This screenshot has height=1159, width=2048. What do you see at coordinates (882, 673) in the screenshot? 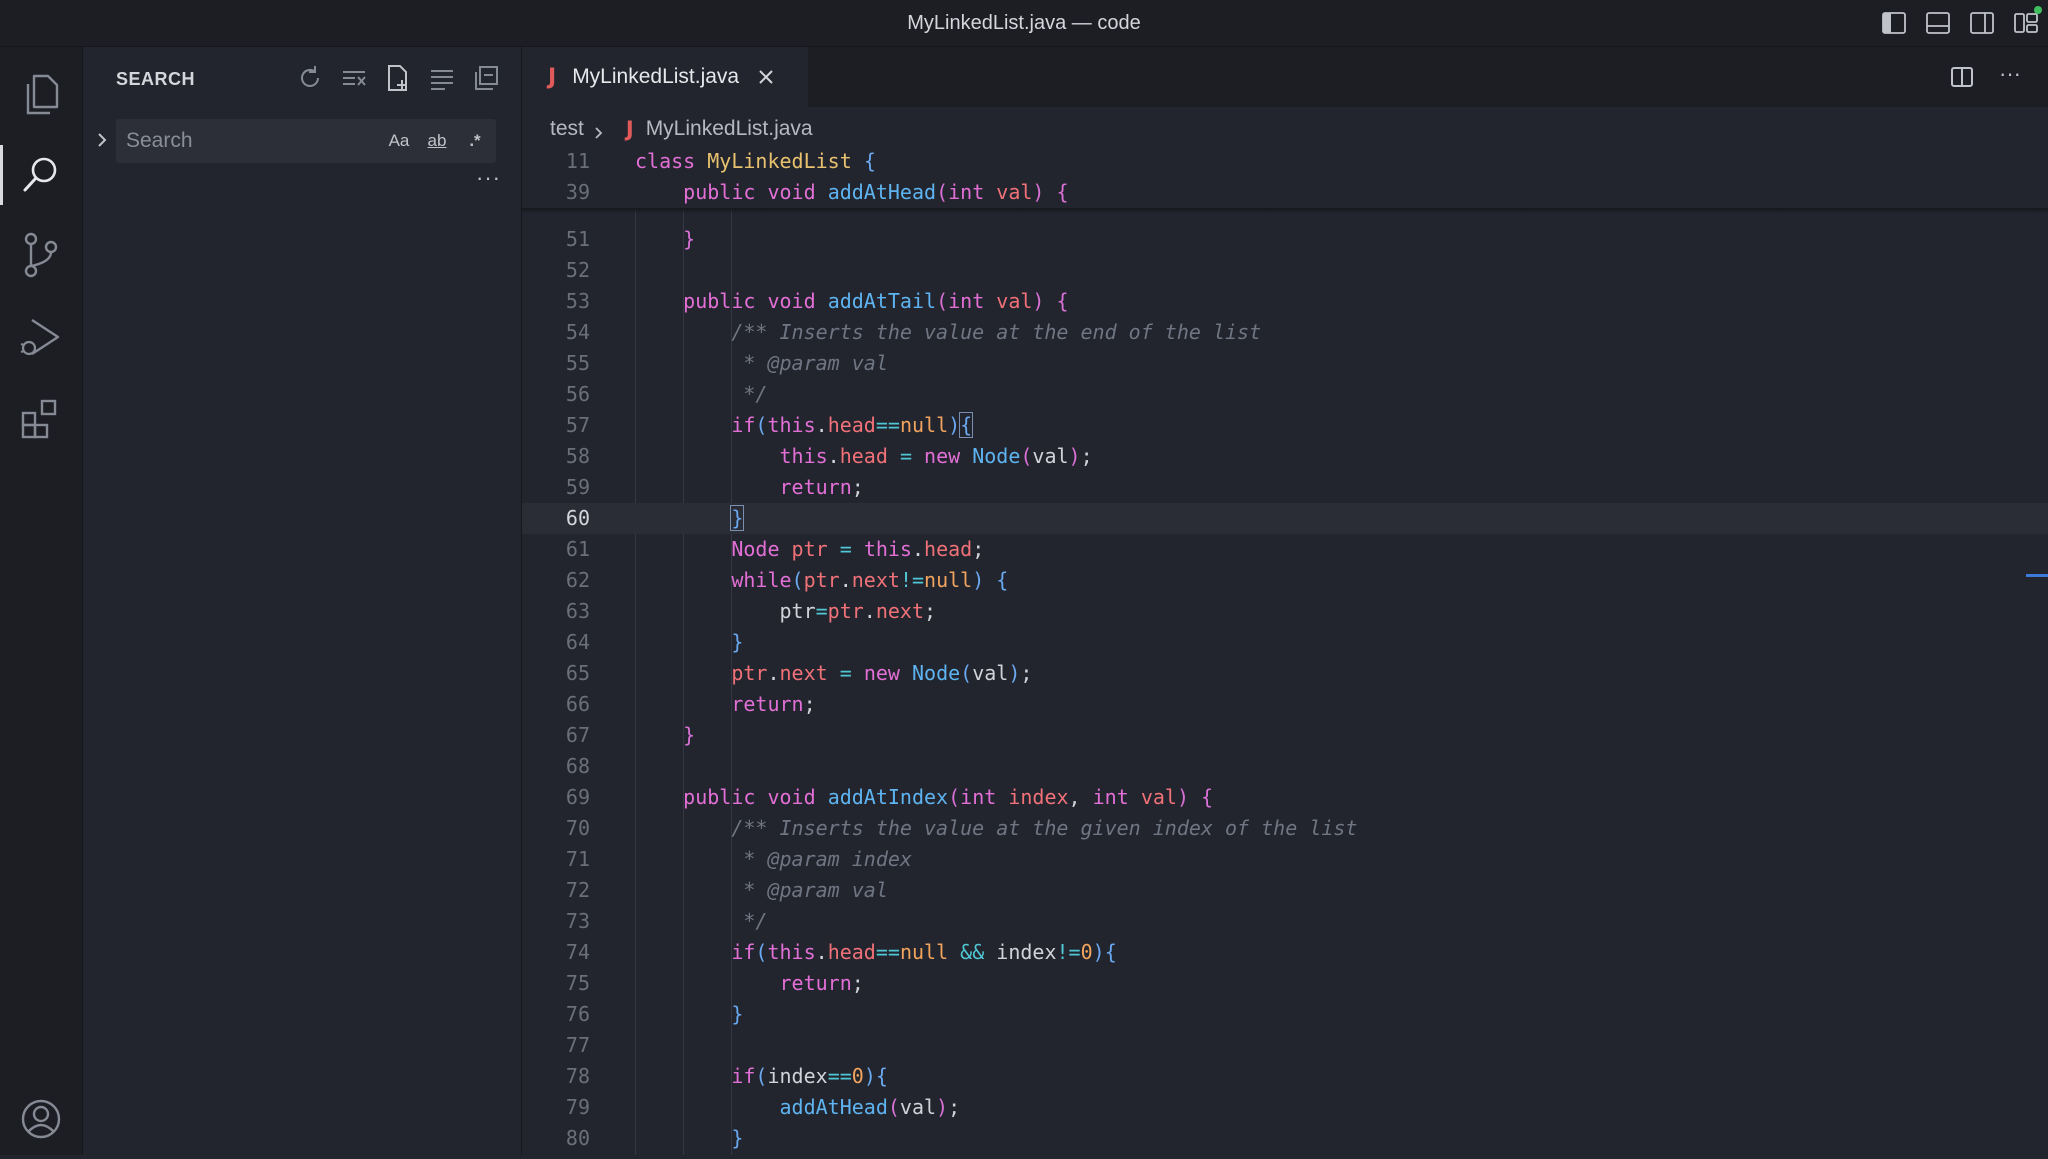
I see `line-content: ptr.next = new Node(val);` at bounding box center [882, 673].